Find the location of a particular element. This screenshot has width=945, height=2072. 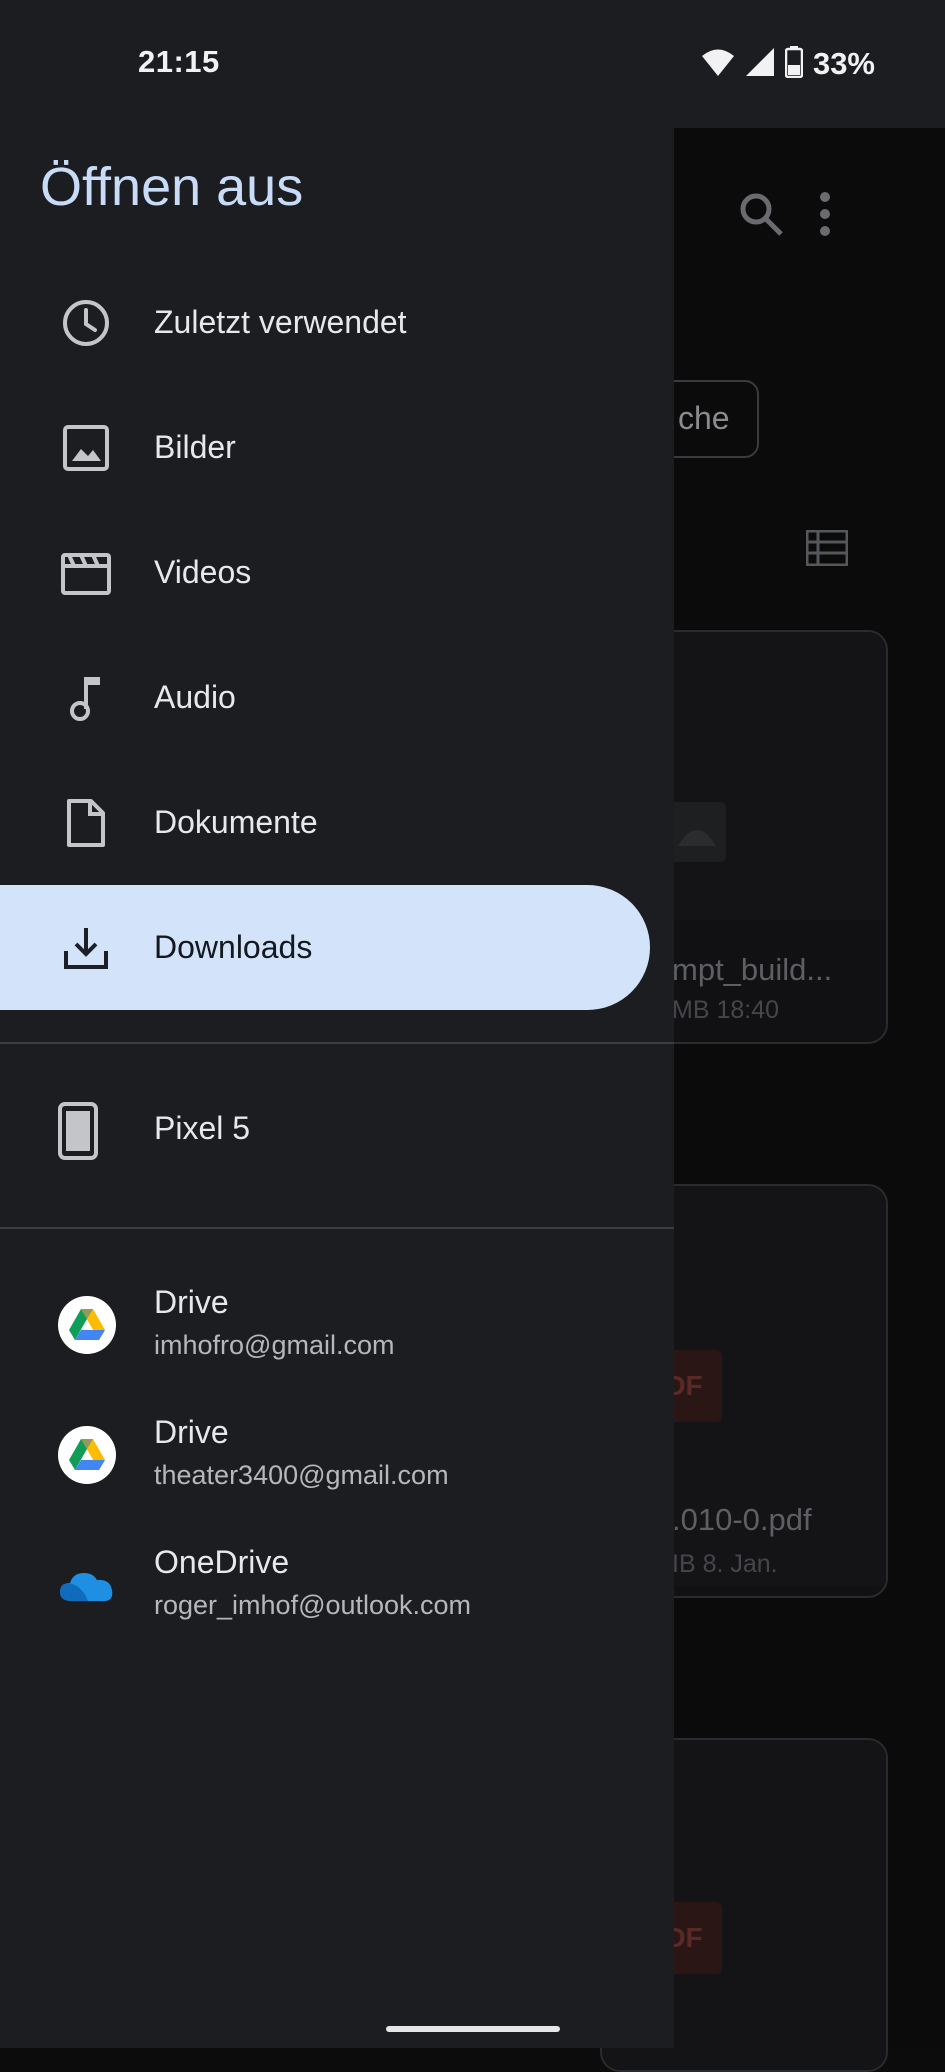

nav-item-documents: Dokumente is located at coordinates (337, 822).